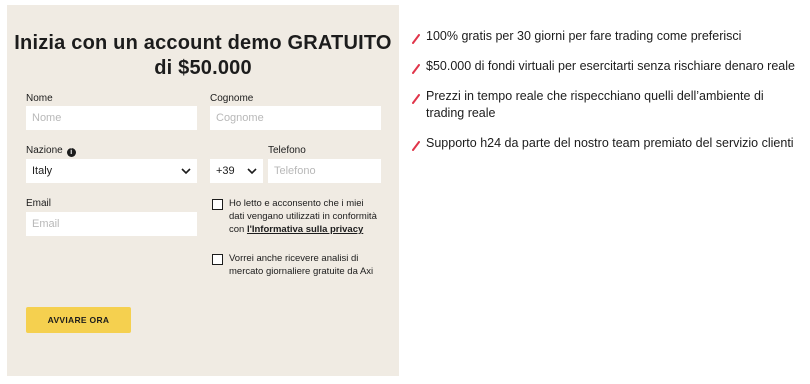 The image size is (810, 384). I want to click on consent-checkbox, so click(217, 204).